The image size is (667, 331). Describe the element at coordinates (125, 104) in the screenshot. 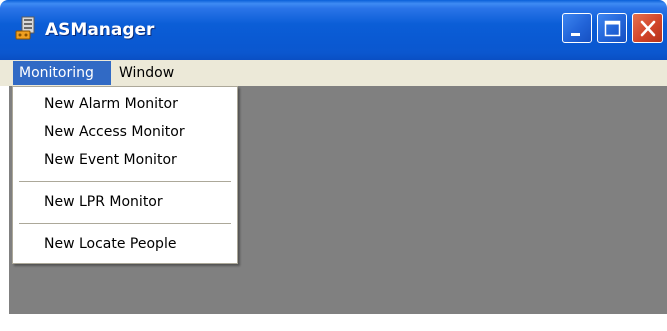

I see `menu-item-new-alarm-monitor: New Alarm Monitor` at that location.